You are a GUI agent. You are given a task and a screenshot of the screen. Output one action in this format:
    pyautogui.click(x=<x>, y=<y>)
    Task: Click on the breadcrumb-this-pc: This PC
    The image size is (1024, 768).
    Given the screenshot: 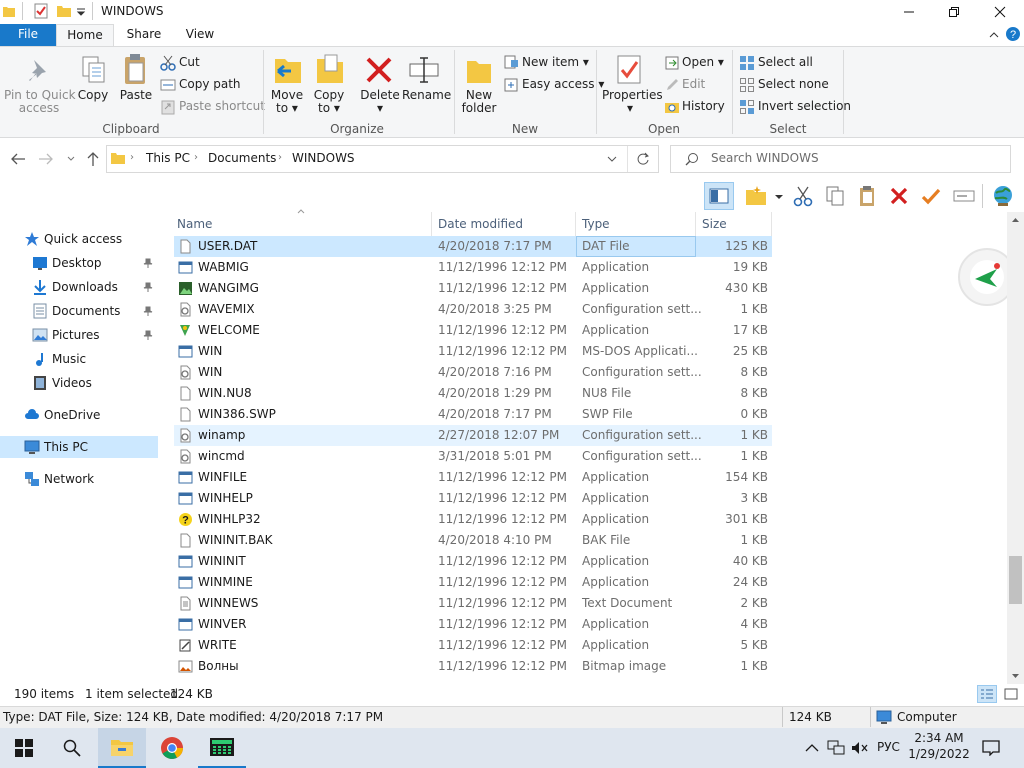 What is the action you would take?
    pyautogui.click(x=168, y=158)
    